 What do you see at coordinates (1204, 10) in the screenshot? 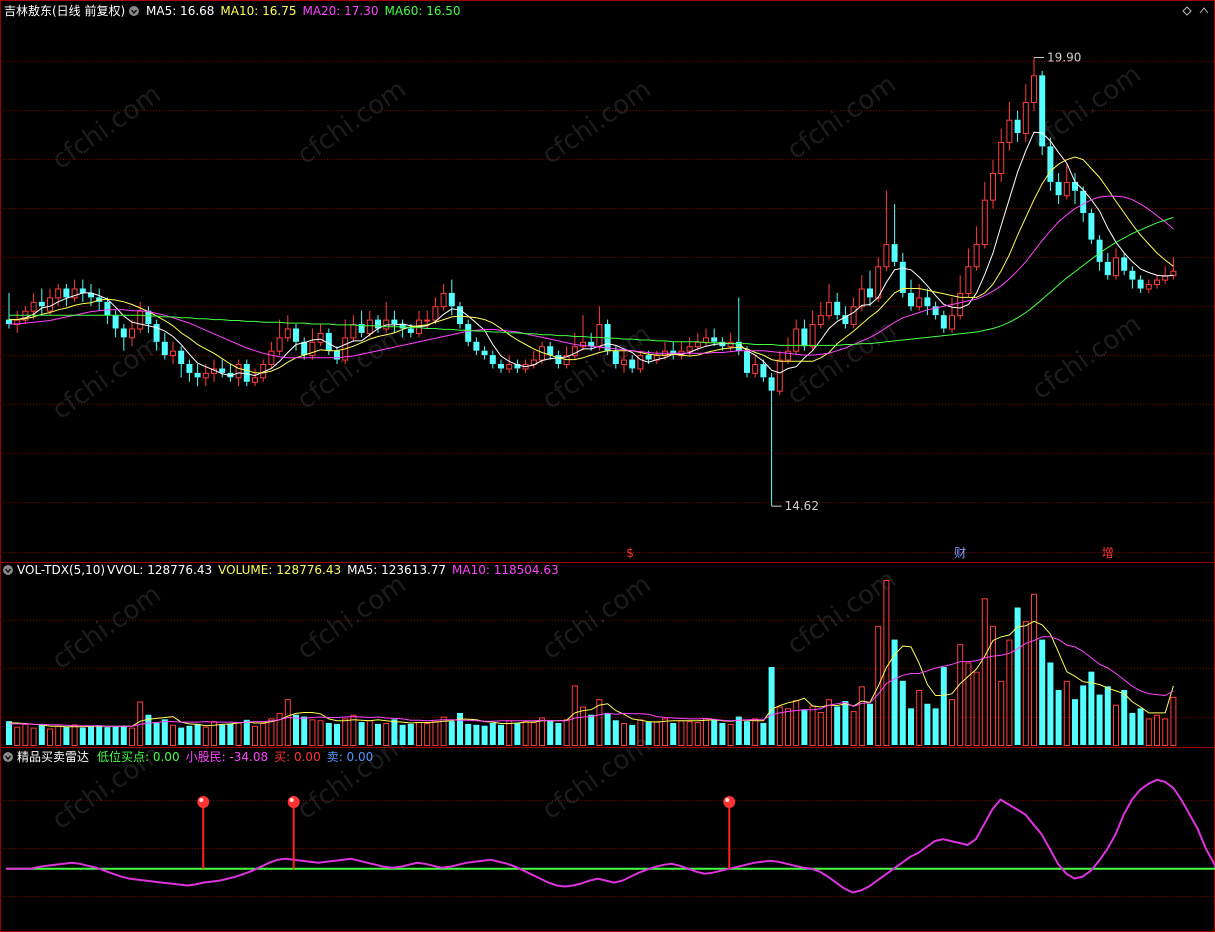
I see `chevron-up-icon` at bounding box center [1204, 10].